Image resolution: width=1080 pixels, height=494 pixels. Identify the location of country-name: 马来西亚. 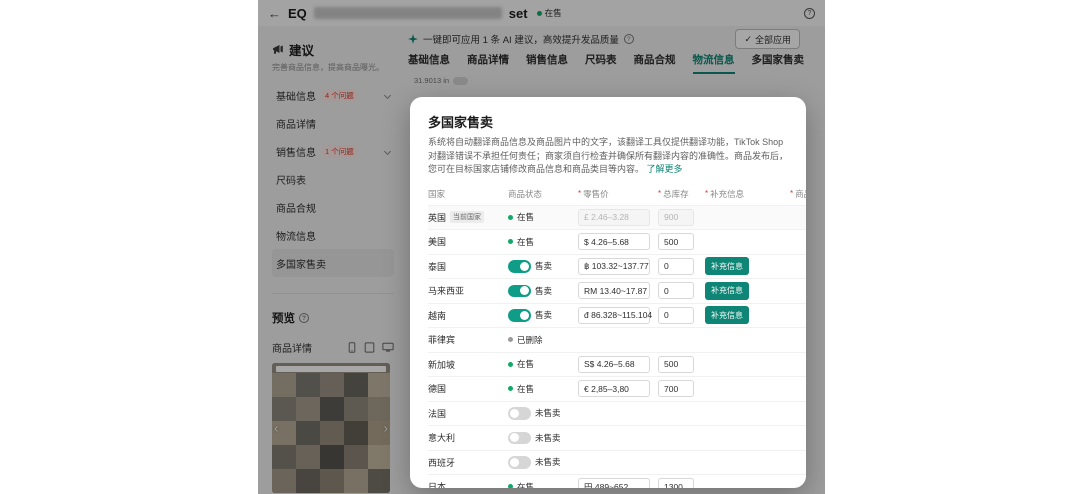
(446, 291).